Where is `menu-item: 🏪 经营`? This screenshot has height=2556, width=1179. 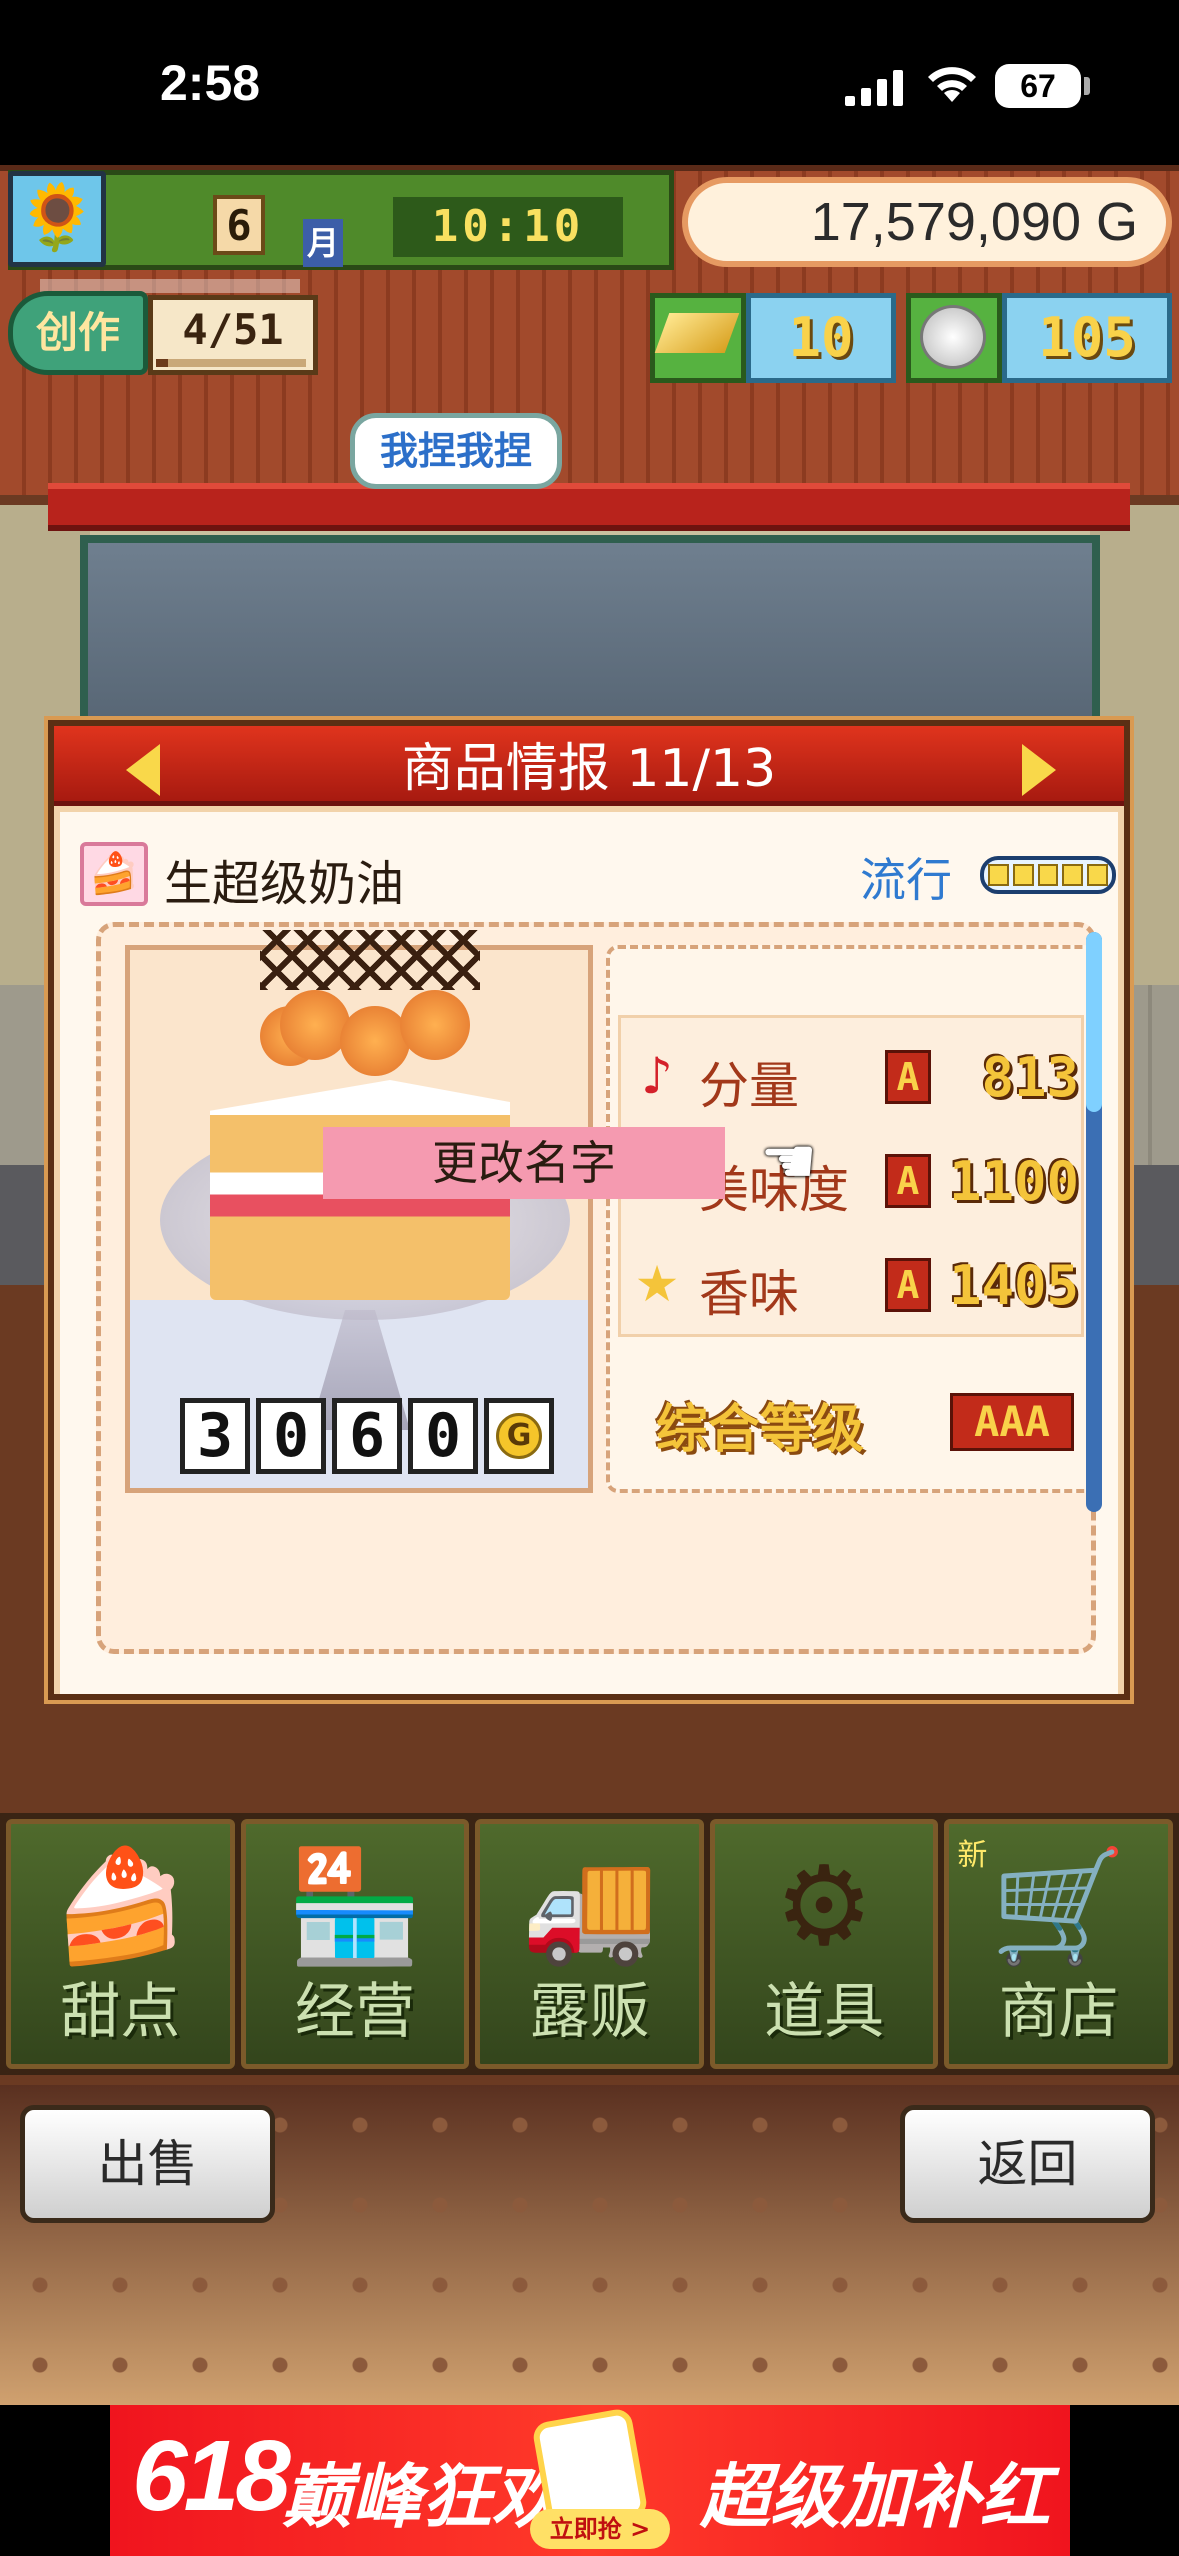 menu-item: 🏪 经营 is located at coordinates (355, 1944).